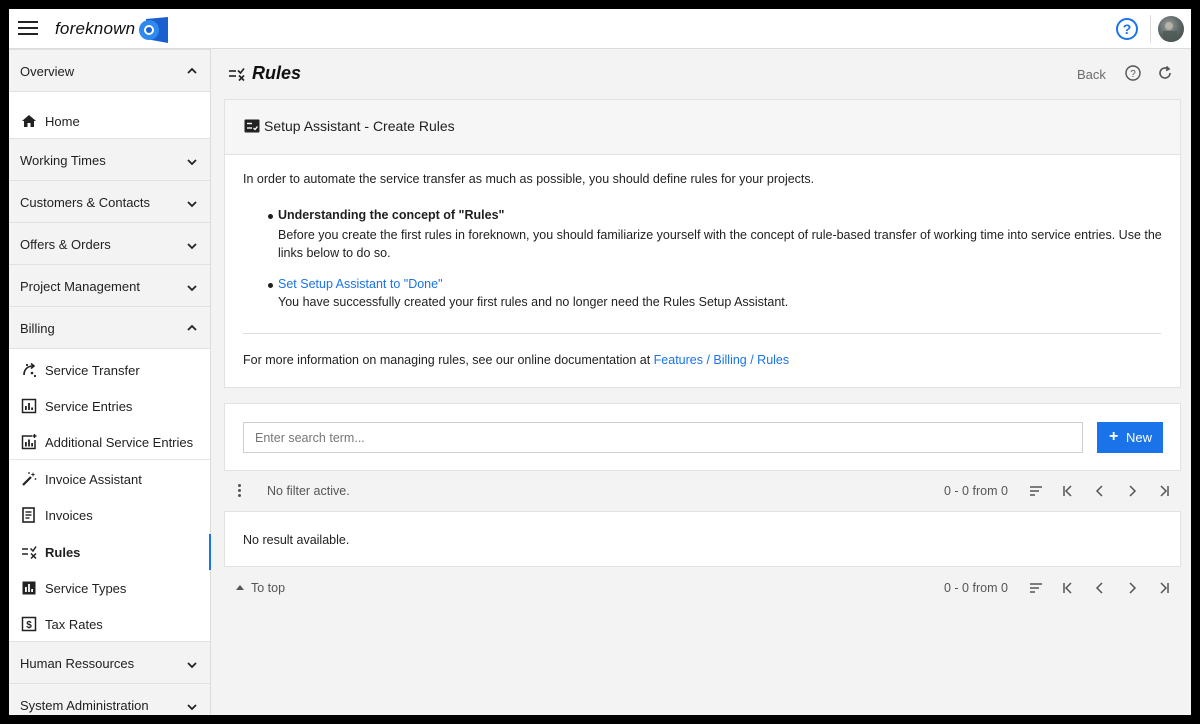 Image resolution: width=1200 pixels, height=724 pixels. I want to click on bottom-pager-row: To top 0 - 0 from 0, so click(702, 588).